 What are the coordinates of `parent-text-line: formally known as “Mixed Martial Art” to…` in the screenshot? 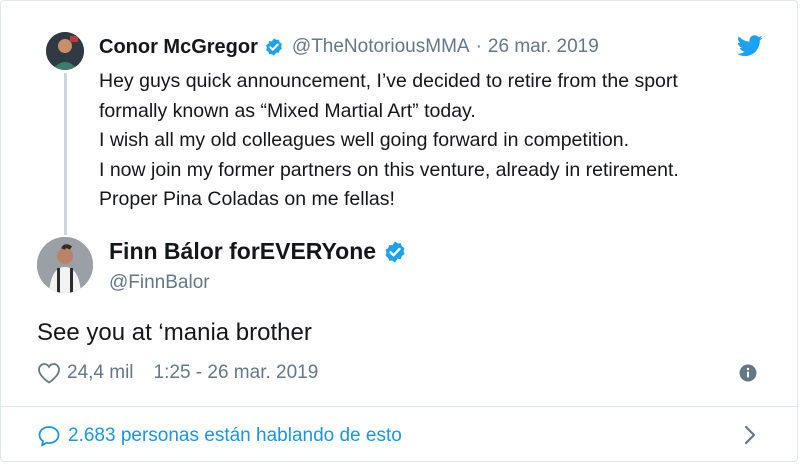 It's located at (287, 110).